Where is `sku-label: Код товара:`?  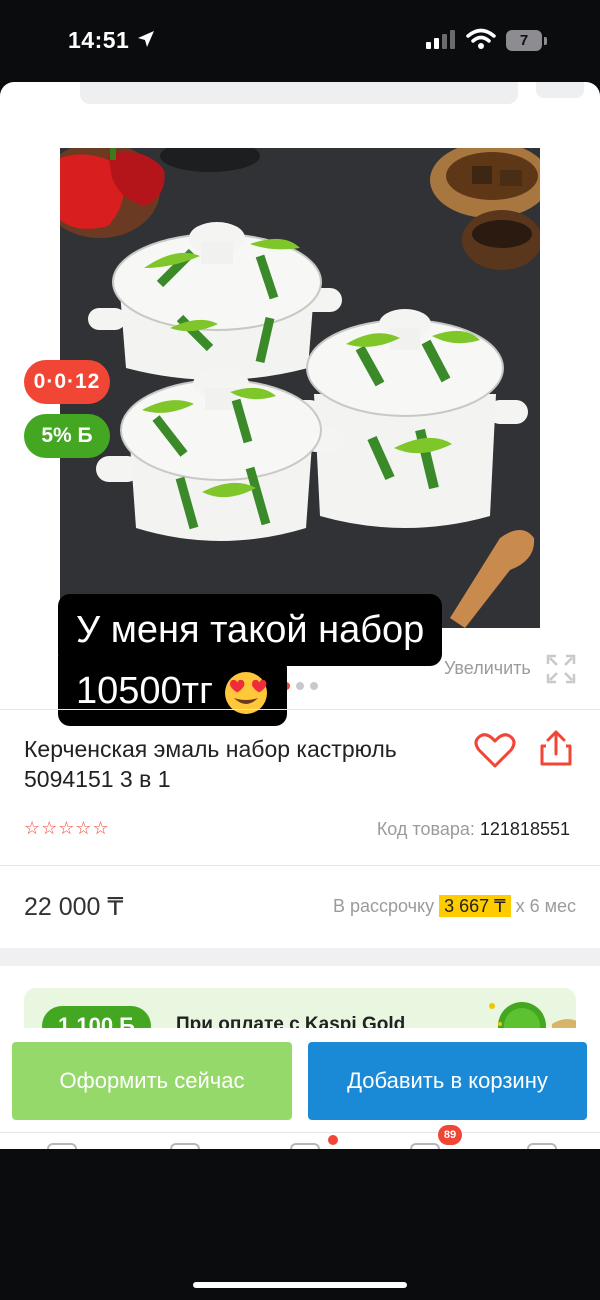 sku-label: Код товара: is located at coordinates (425, 829).